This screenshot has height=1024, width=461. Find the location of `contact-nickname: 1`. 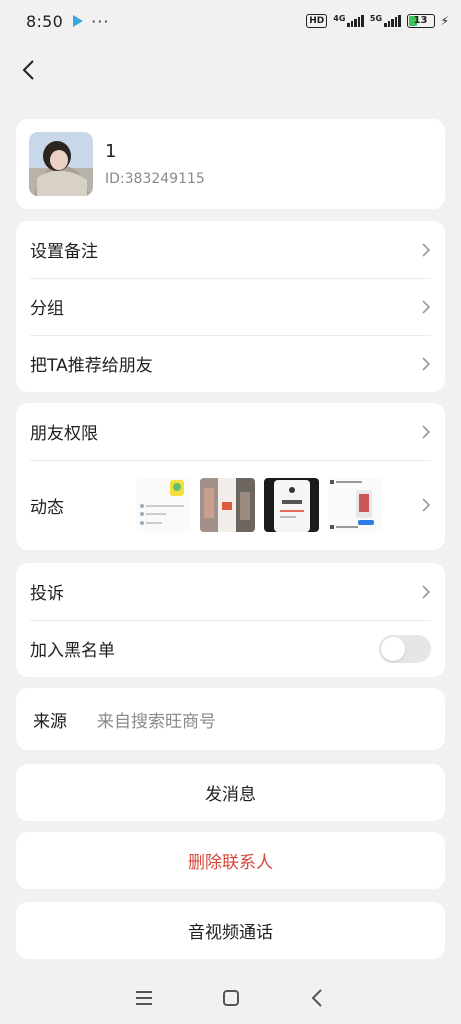

contact-nickname: 1 is located at coordinates (111, 151).